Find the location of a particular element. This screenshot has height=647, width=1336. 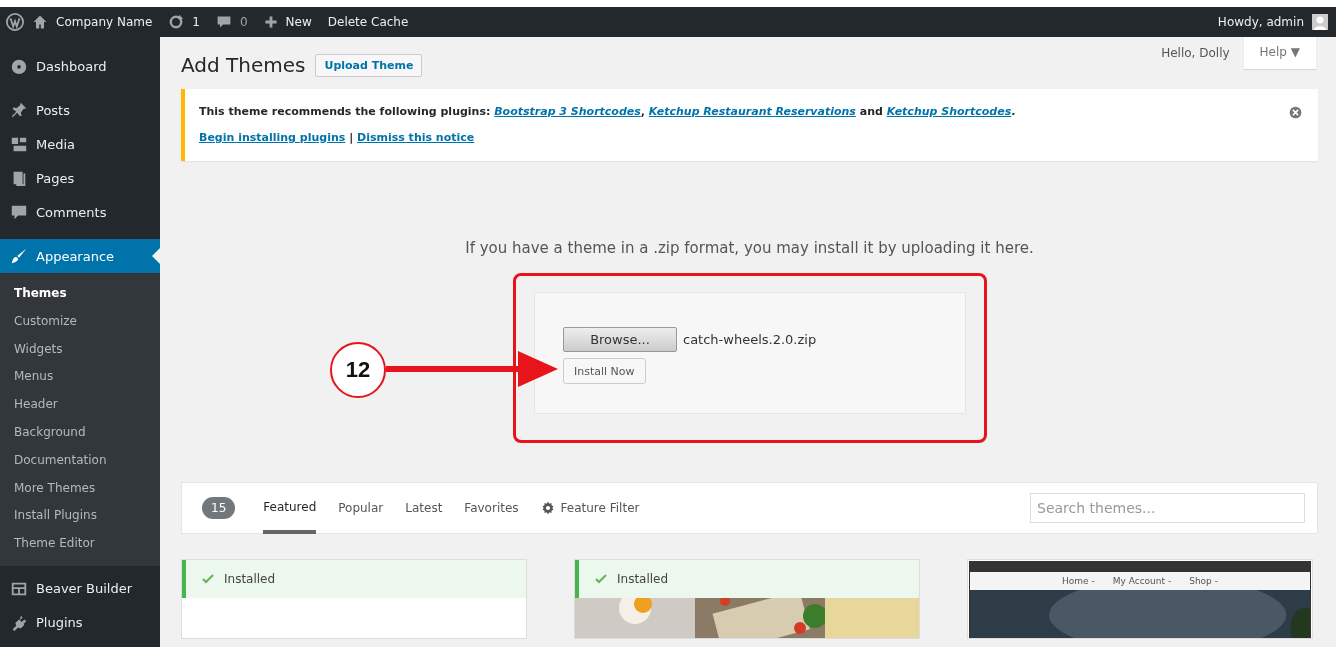

file-name: catch-wheels.2.0.zip is located at coordinates (750, 339).